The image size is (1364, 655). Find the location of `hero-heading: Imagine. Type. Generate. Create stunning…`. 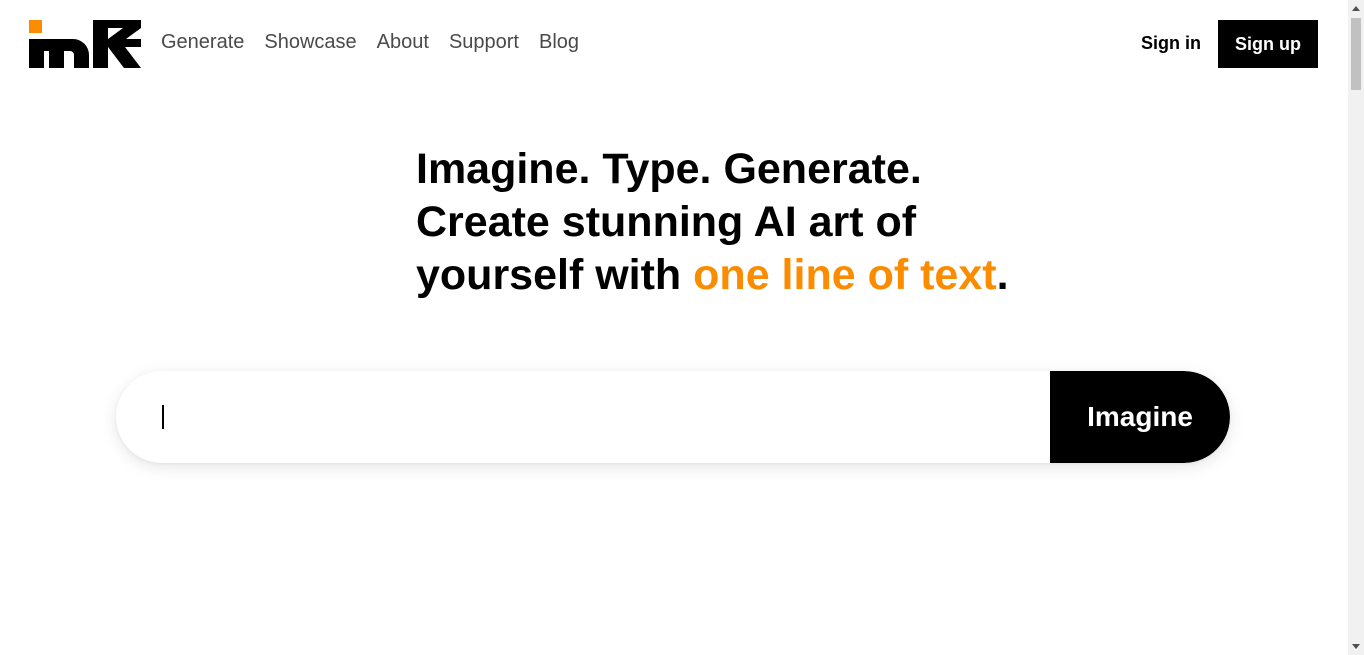

hero-heading: Imagine. Type. Generate. Create stunning… is located at coordinates (712, 222).